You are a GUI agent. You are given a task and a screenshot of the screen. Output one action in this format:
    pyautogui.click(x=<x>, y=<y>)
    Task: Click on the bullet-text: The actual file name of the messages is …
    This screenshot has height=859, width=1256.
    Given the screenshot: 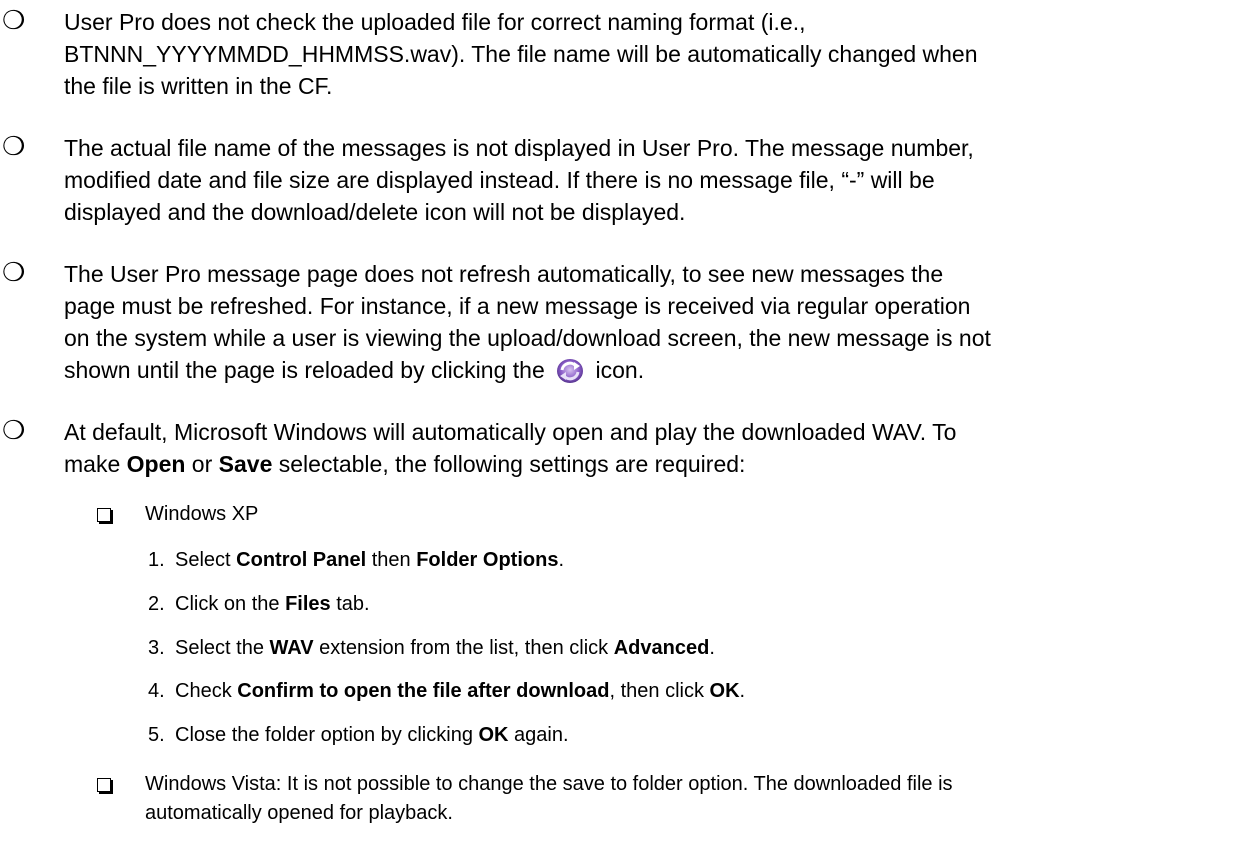 What is the action you would take?
    pyautogui.click(x=519, y=180)
    